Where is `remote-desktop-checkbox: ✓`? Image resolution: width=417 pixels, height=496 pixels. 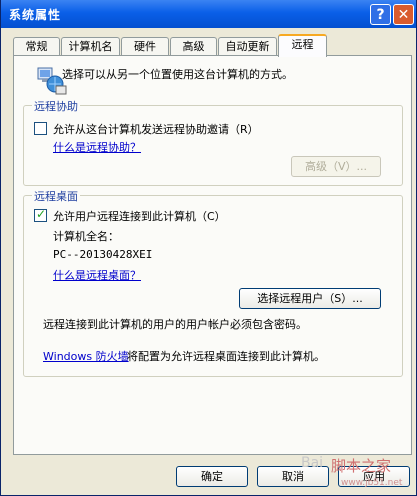 remote-desktop-checkbox: ✓ is located at coordinates (40, 214).